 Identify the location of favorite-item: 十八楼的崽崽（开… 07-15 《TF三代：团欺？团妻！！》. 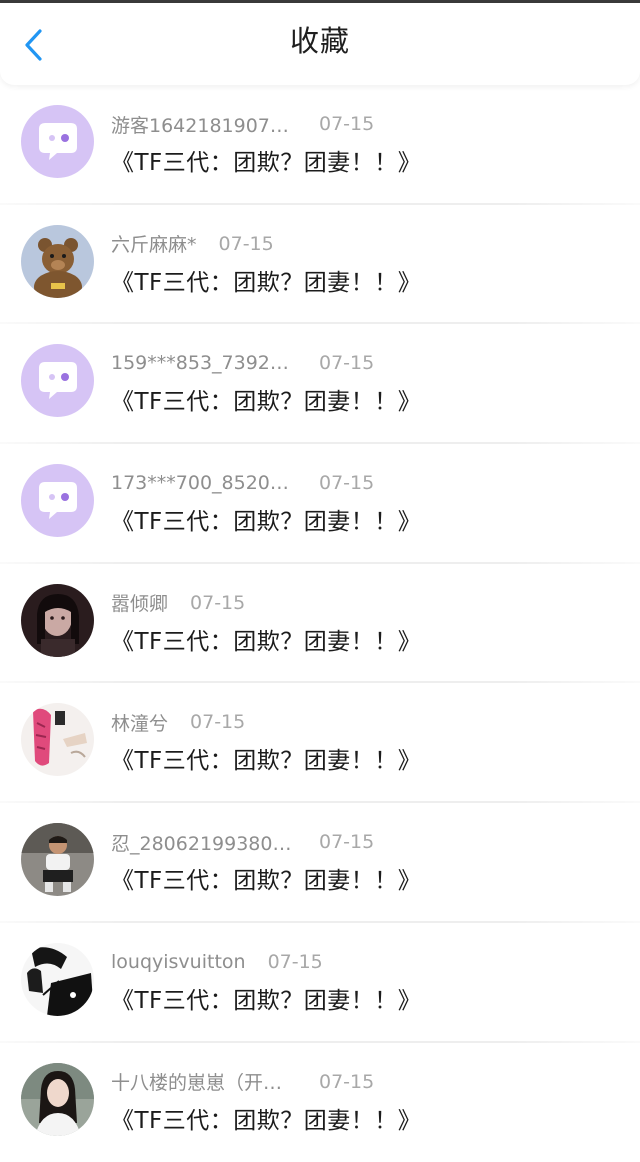
(320, 1102).